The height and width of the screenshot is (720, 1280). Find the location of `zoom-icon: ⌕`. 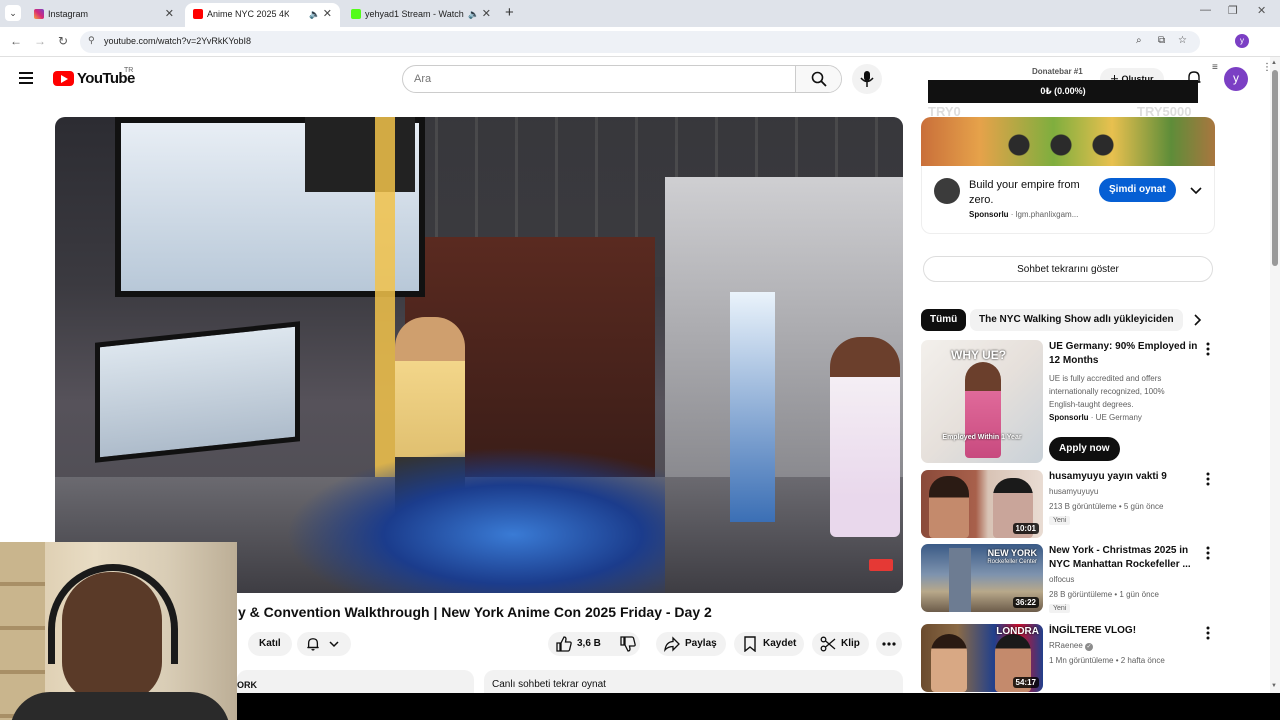

zoom-icon: ⌕ is located at coordinates (1139, 40).